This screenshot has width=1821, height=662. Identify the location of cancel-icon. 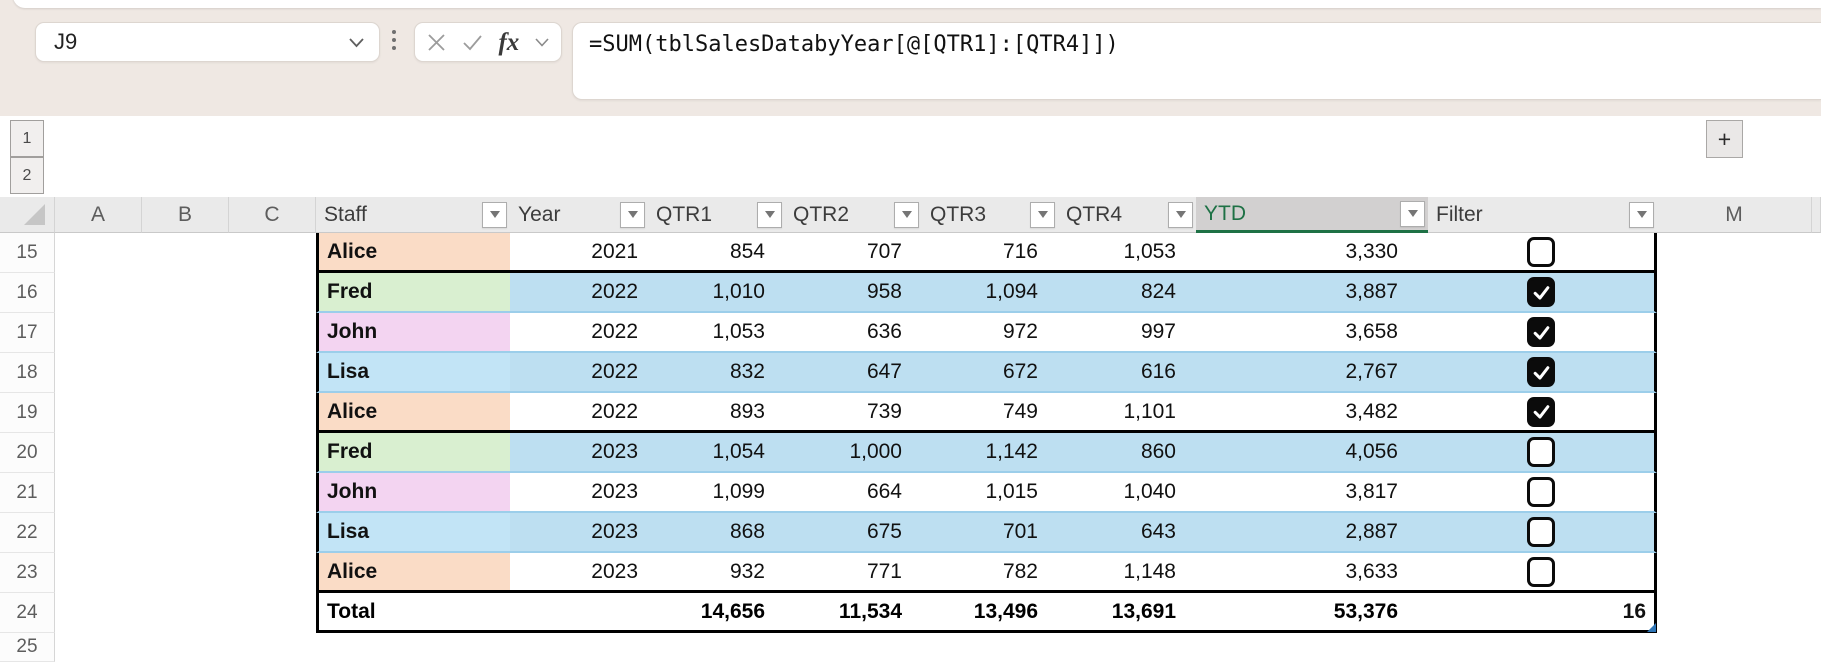
(436, 42).